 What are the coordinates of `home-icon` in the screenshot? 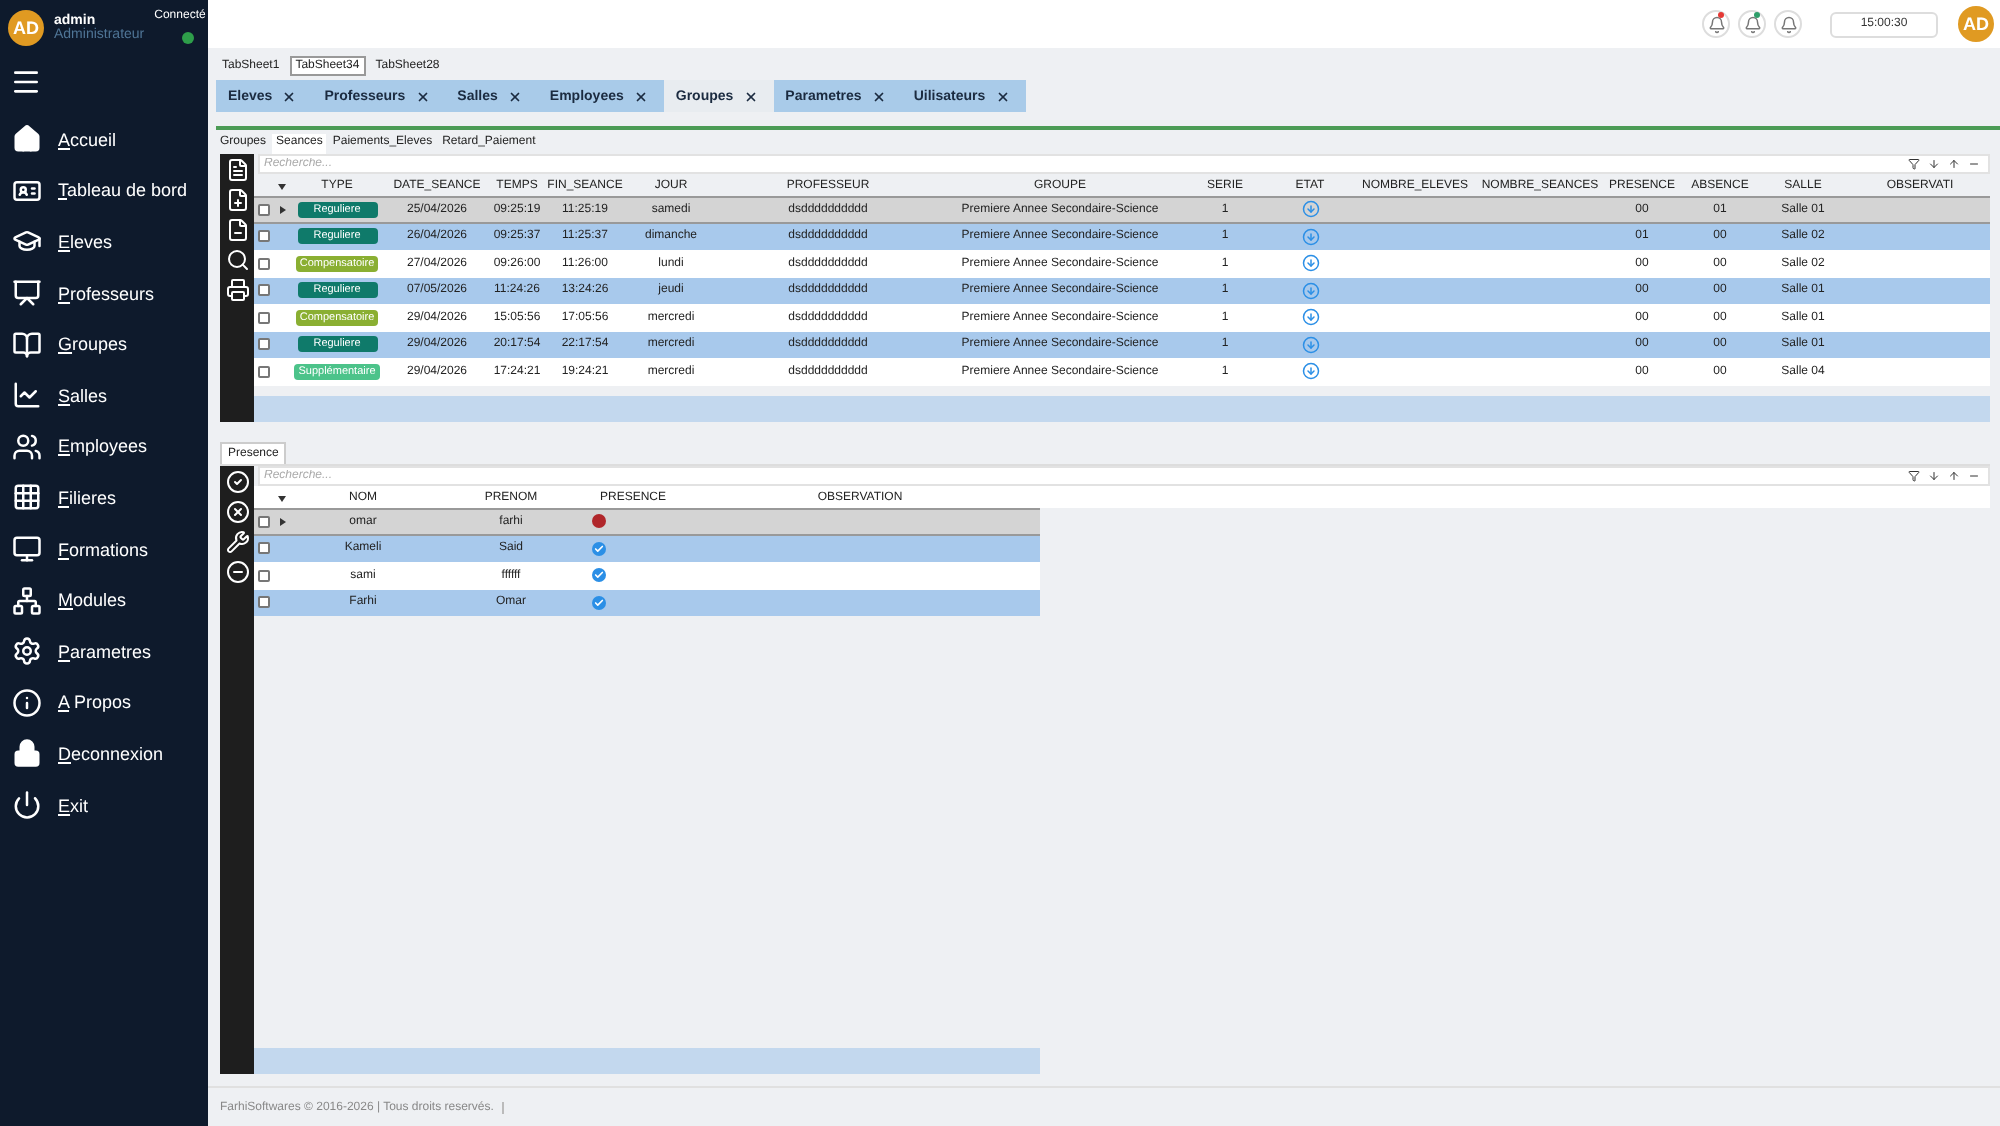 It's located at (27, 139).